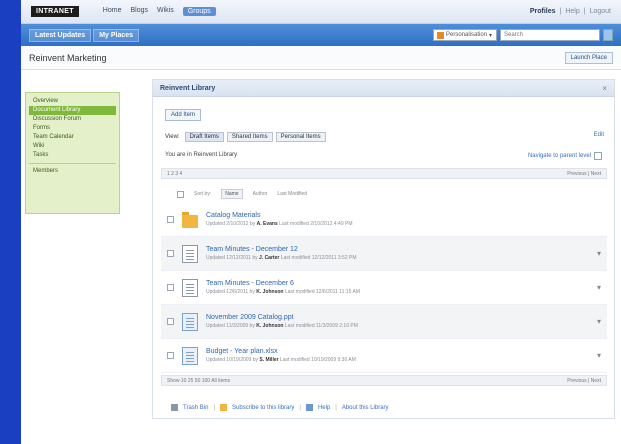 This screenshot has height=444, width=621. I want to click on item-title-link: November 2009 Catalog.ppt, so click(282, 317).